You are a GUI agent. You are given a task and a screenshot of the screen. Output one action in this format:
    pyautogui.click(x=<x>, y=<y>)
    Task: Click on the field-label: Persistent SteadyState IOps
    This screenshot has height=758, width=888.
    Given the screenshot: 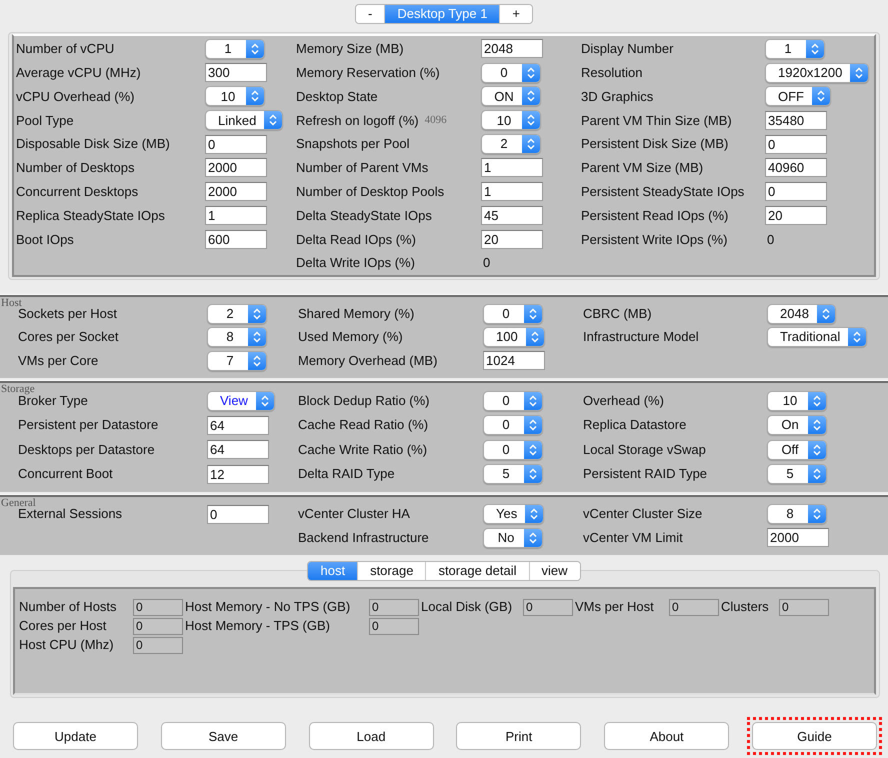 What is the action you would take?
    pyautogui.click(x=662, y=191)
    